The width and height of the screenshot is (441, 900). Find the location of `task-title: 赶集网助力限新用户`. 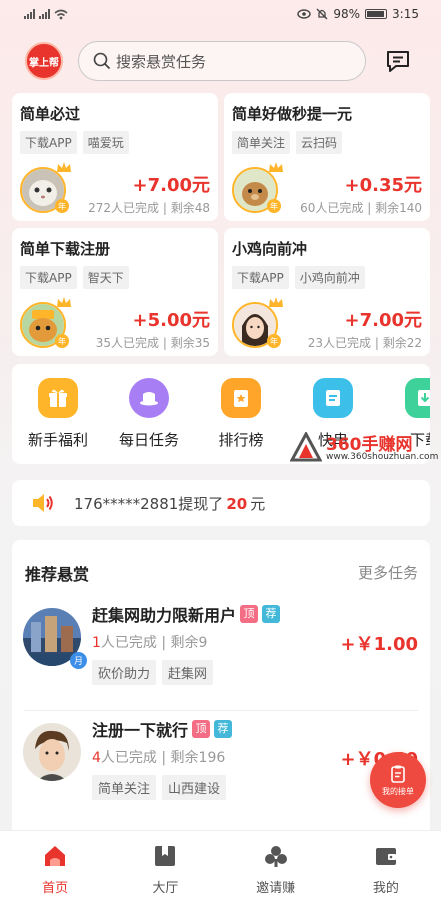

task-title: 赶集网助力限新用户 is located at coordinates (164, 615).